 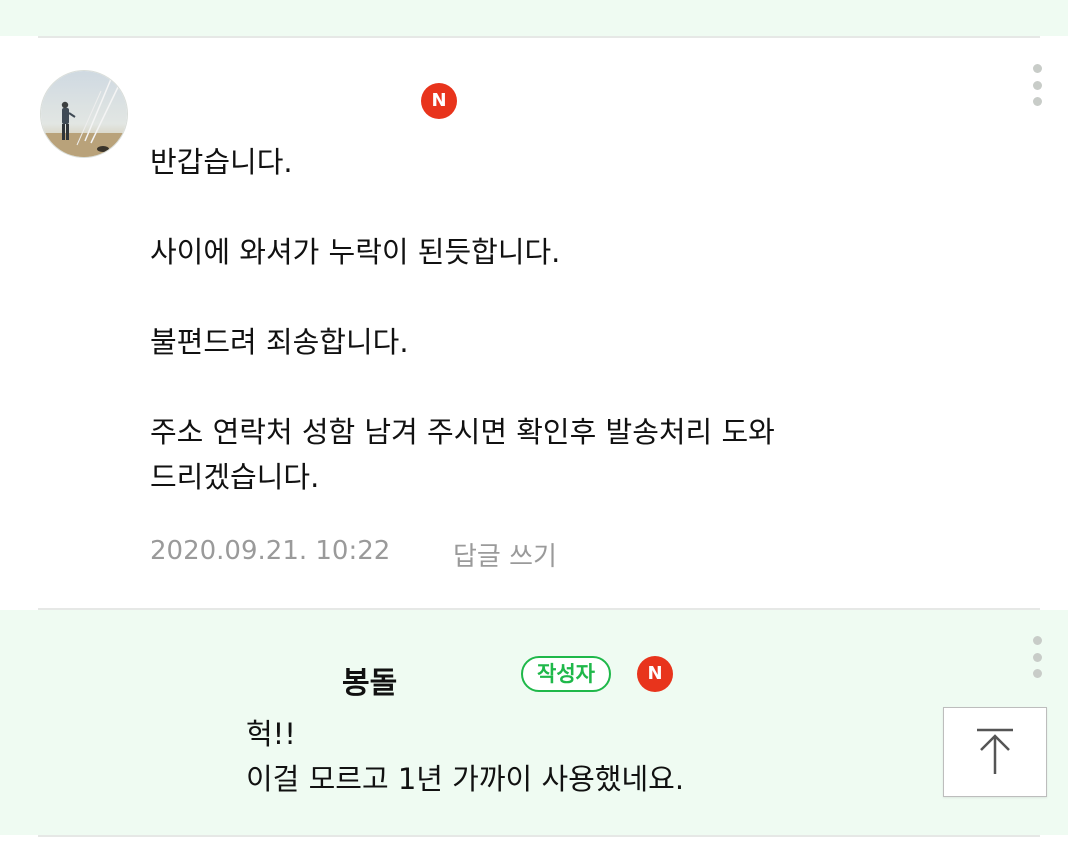 I want to click on reply-button: 답글 쓰기, so click(x=505, y=554).